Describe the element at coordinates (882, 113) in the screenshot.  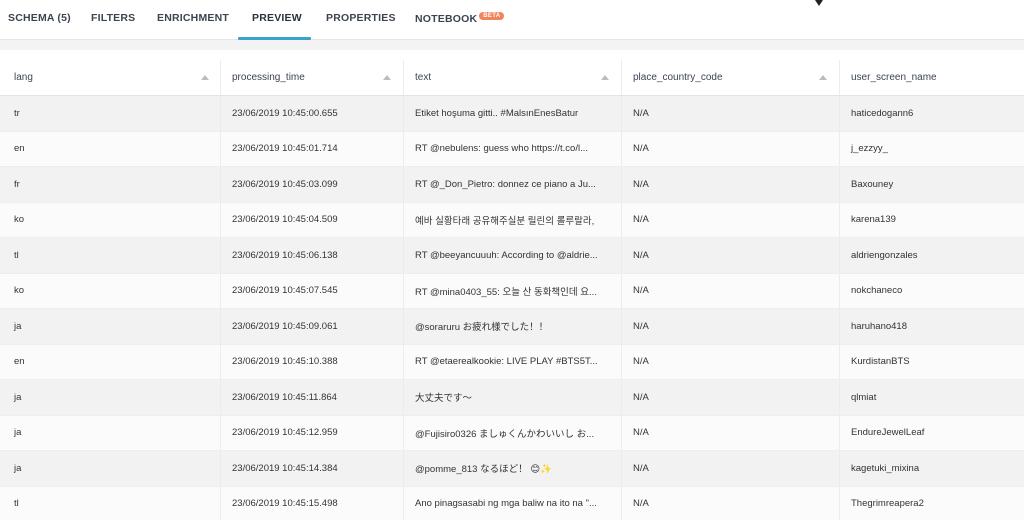
I see `user-screen-name-cell: haticedogann6` at that location.